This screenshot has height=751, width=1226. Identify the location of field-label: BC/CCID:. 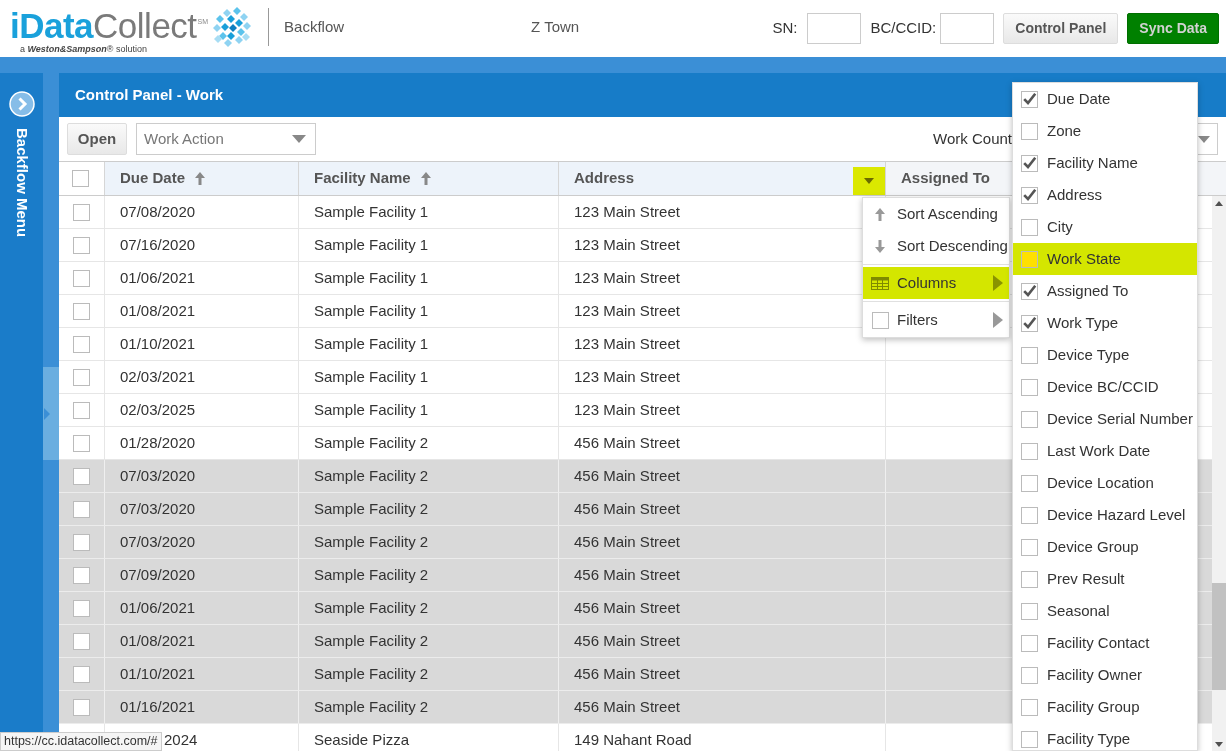
(903, 28).